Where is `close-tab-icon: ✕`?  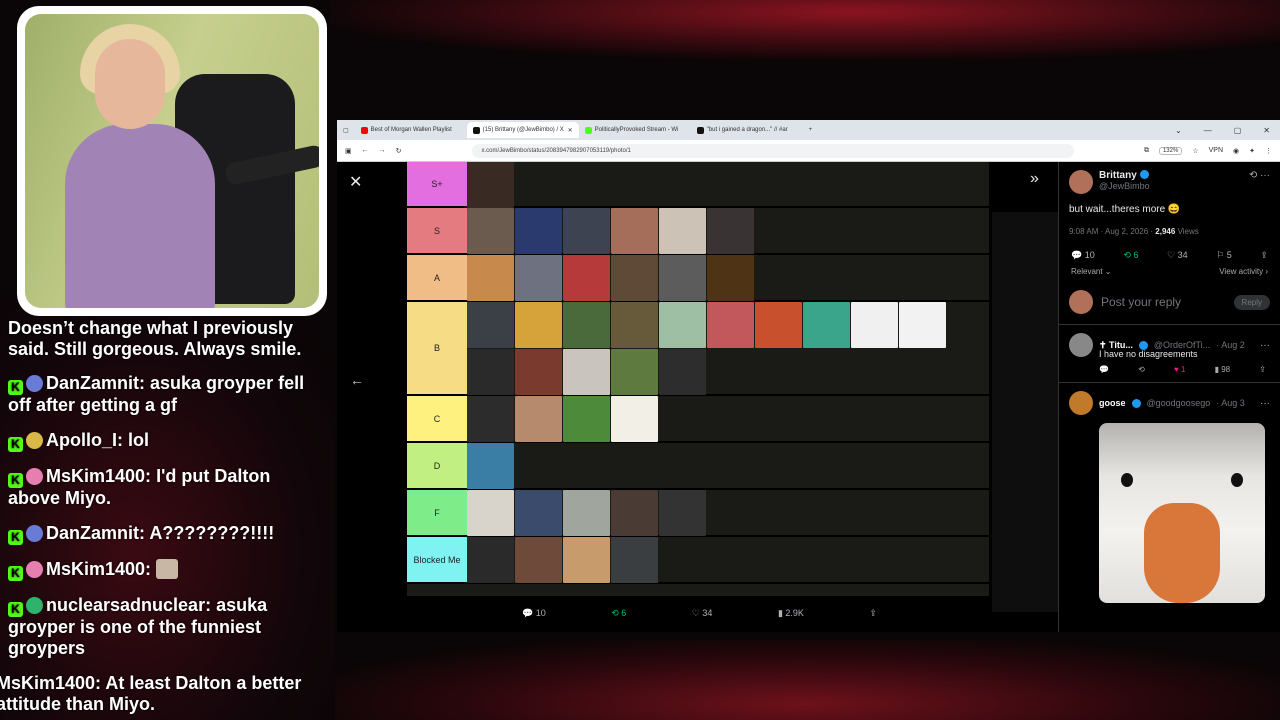
close-tab-icon: ✕ is located at coordinates (570, 130).